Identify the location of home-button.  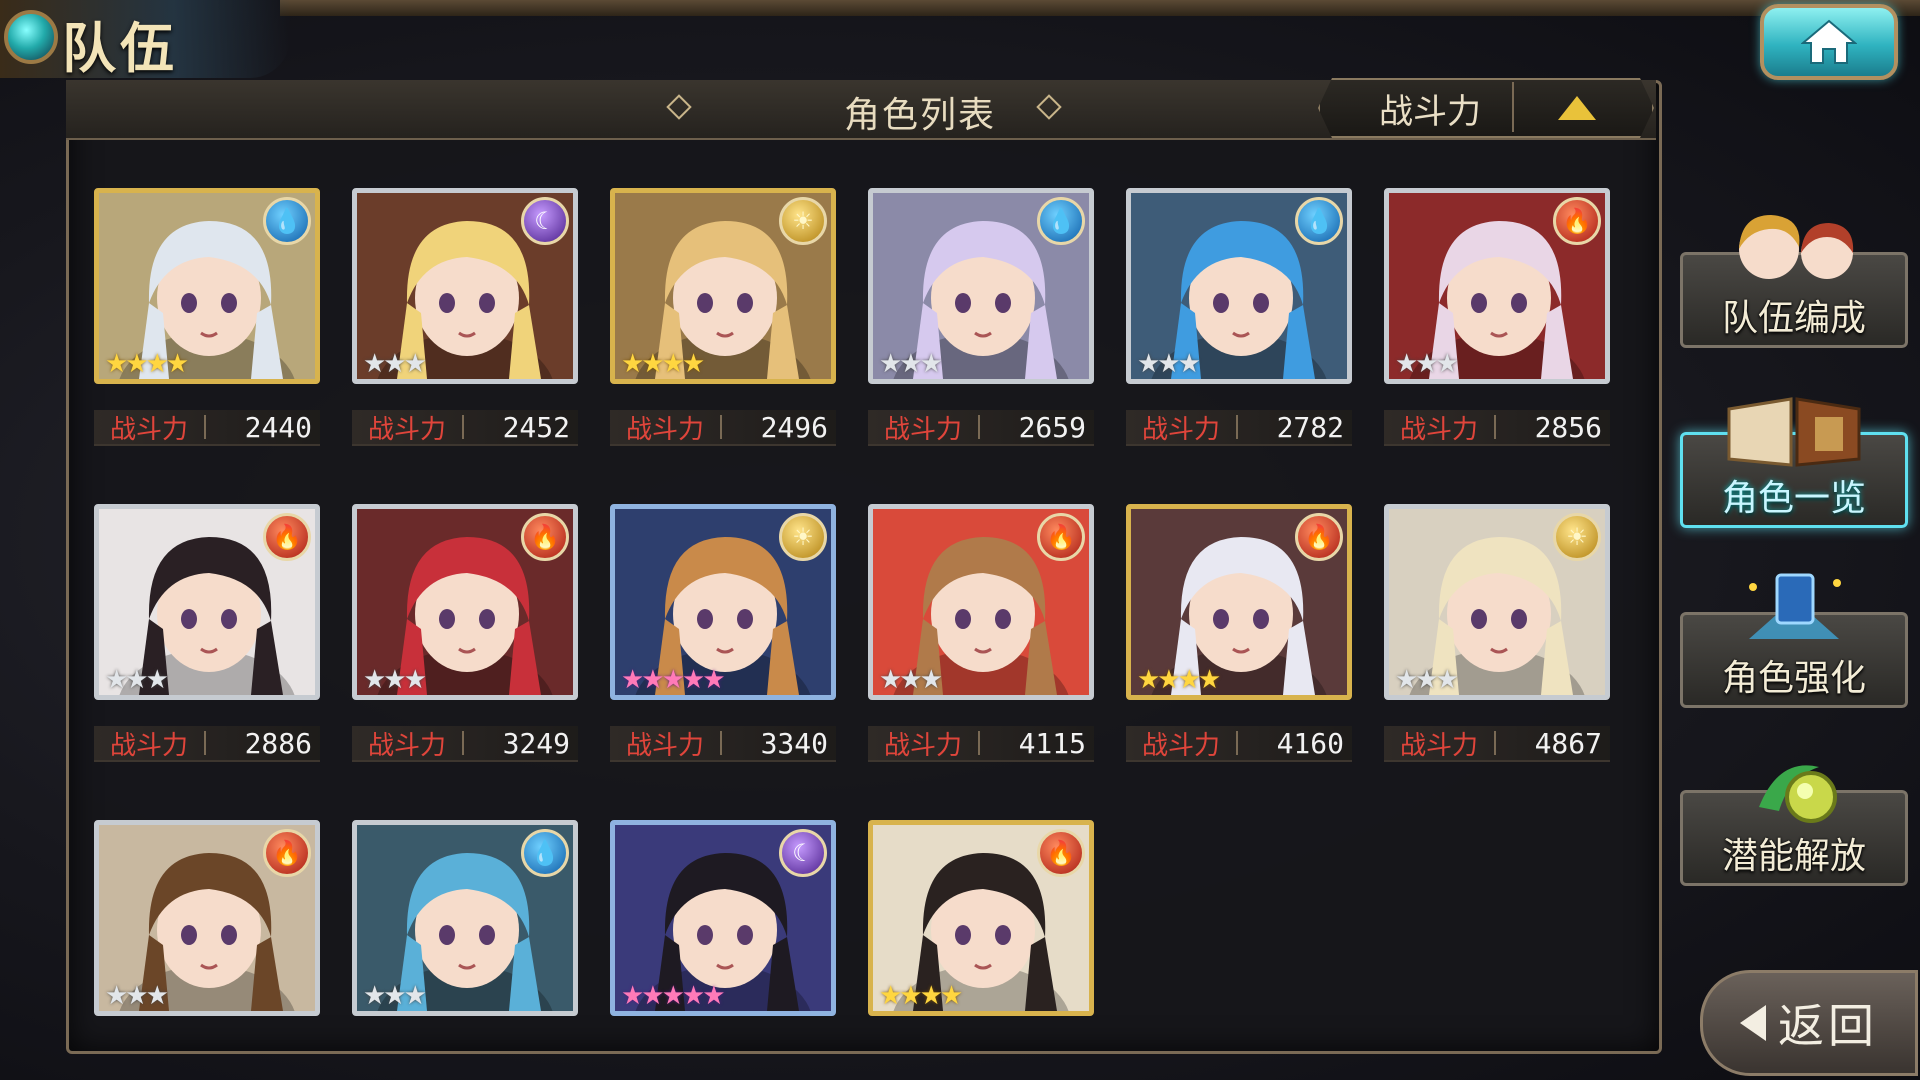
(1829, 42).